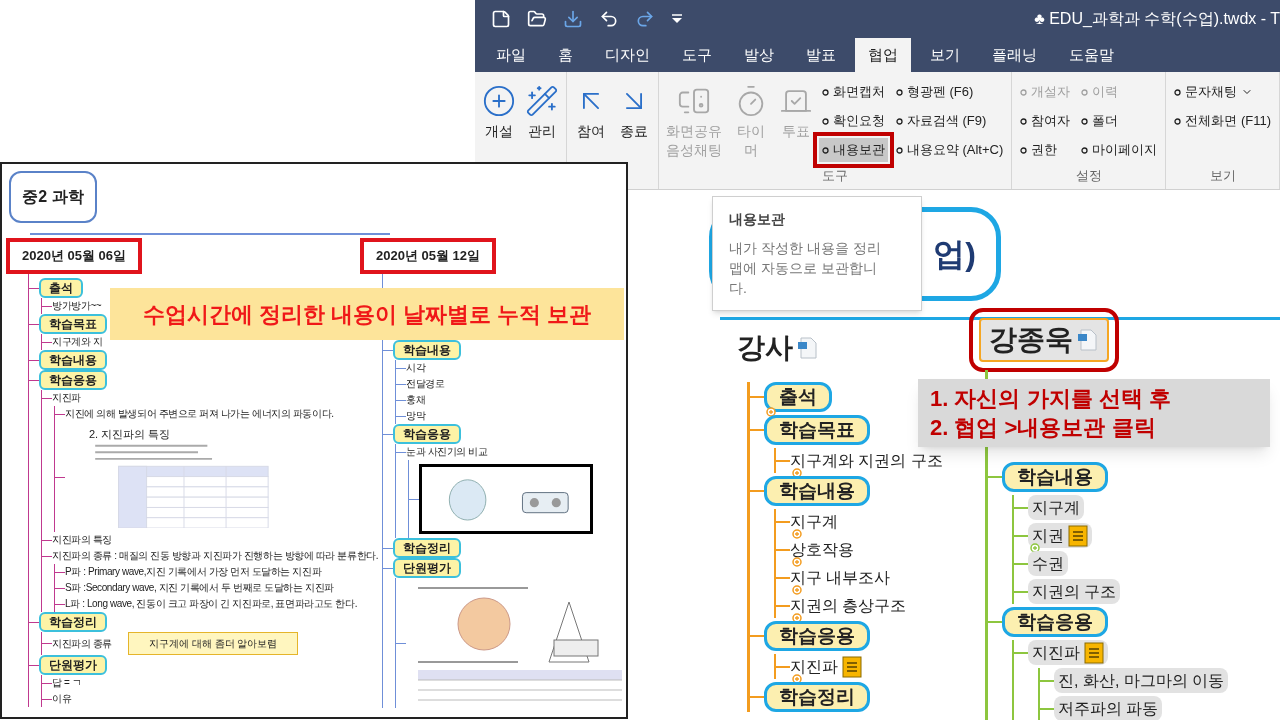  Describe the element at coordinates (814, 521) in the screenshot. I see `node-label: 지구계` at that location.